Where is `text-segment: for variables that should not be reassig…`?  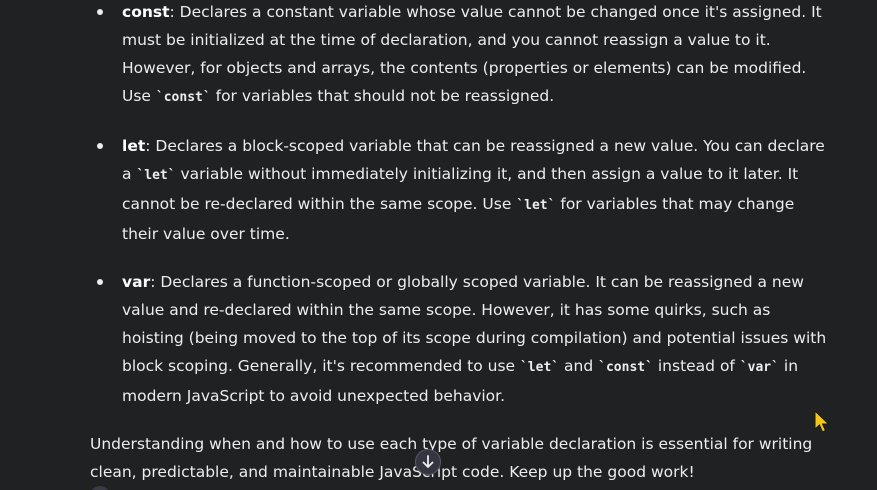 text-segment: for variables that should not be reassig… is located at coordinates (382, 96).